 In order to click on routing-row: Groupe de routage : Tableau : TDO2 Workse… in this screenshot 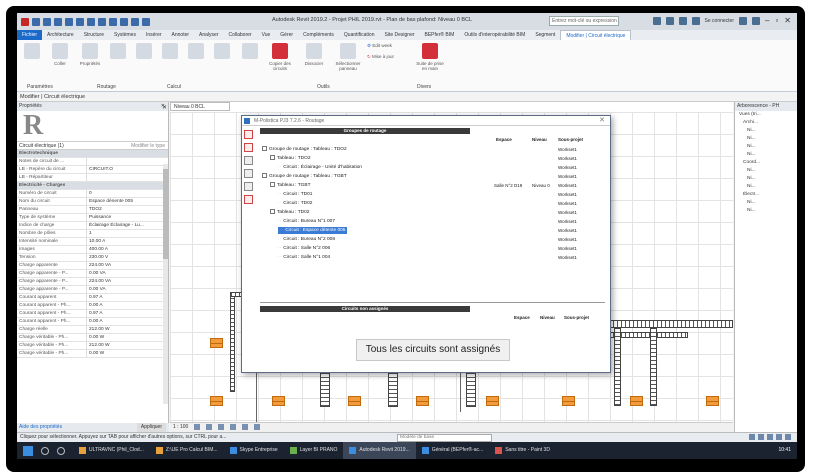, I will do `click(432, 149)`.